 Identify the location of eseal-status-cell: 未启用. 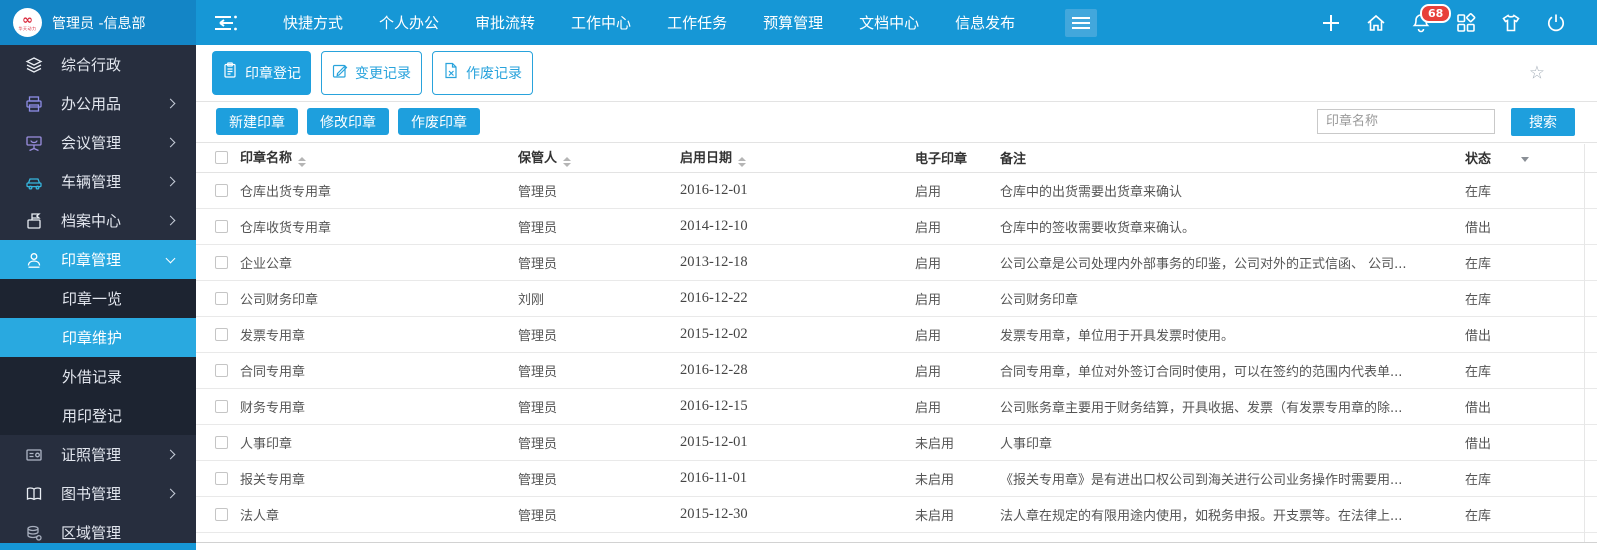
(957, 515).